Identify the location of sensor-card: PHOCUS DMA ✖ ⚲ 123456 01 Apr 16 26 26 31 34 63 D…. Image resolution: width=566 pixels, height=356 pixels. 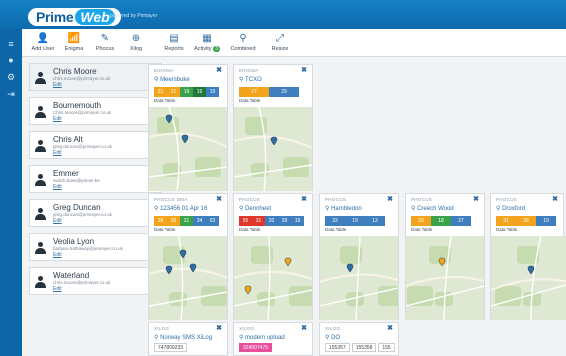
(188, 256).